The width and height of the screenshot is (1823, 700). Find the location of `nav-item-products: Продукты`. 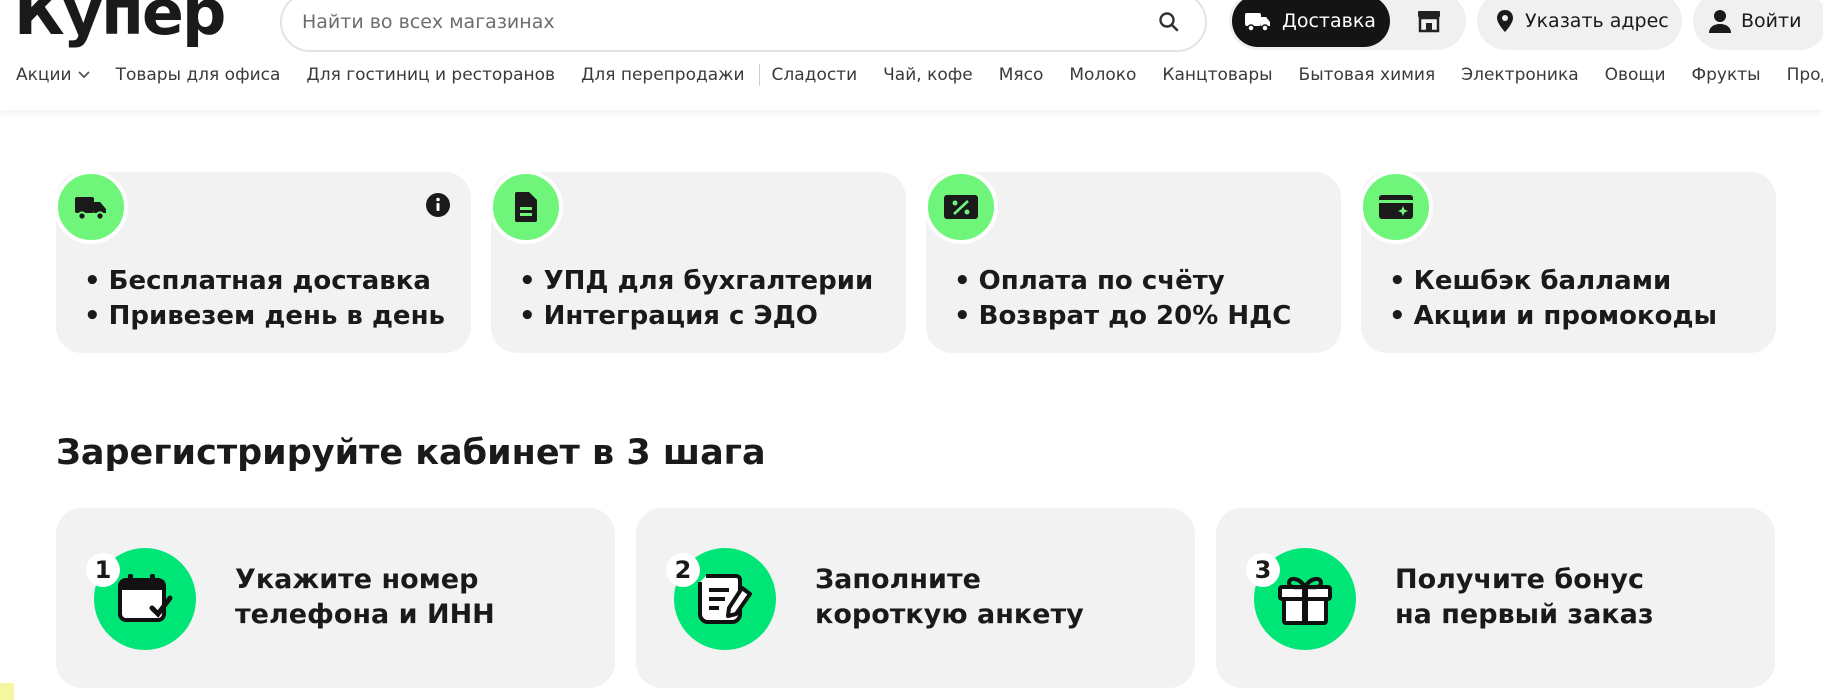

nav-item-products: Продукты is located at coordinates (1805, 75).